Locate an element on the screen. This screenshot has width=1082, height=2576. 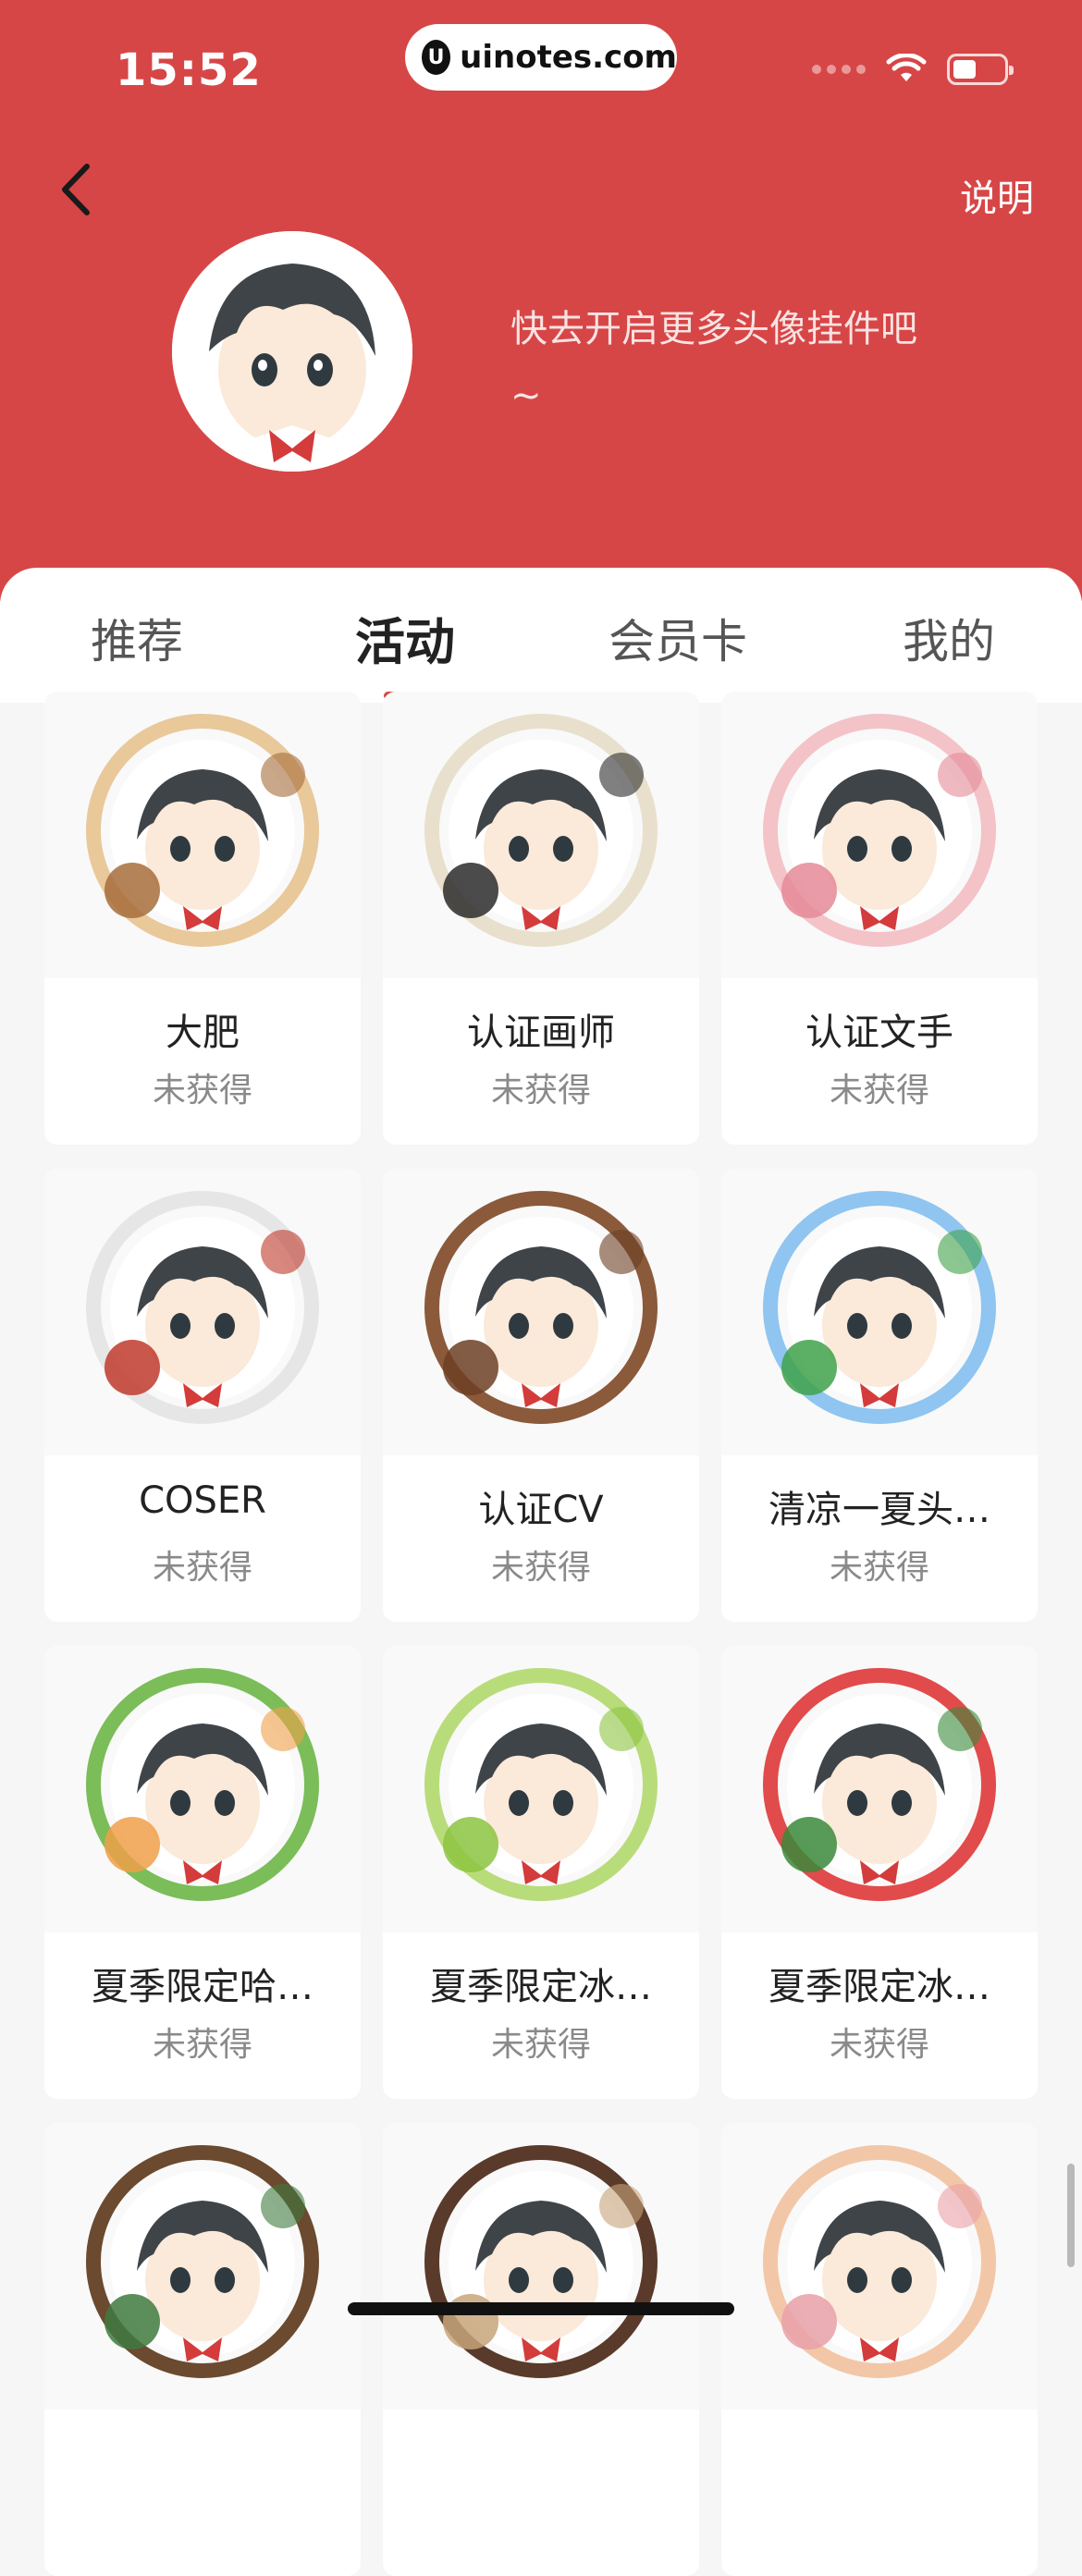
pendant-name: 大肥 is located at coordinates (203, 1033).